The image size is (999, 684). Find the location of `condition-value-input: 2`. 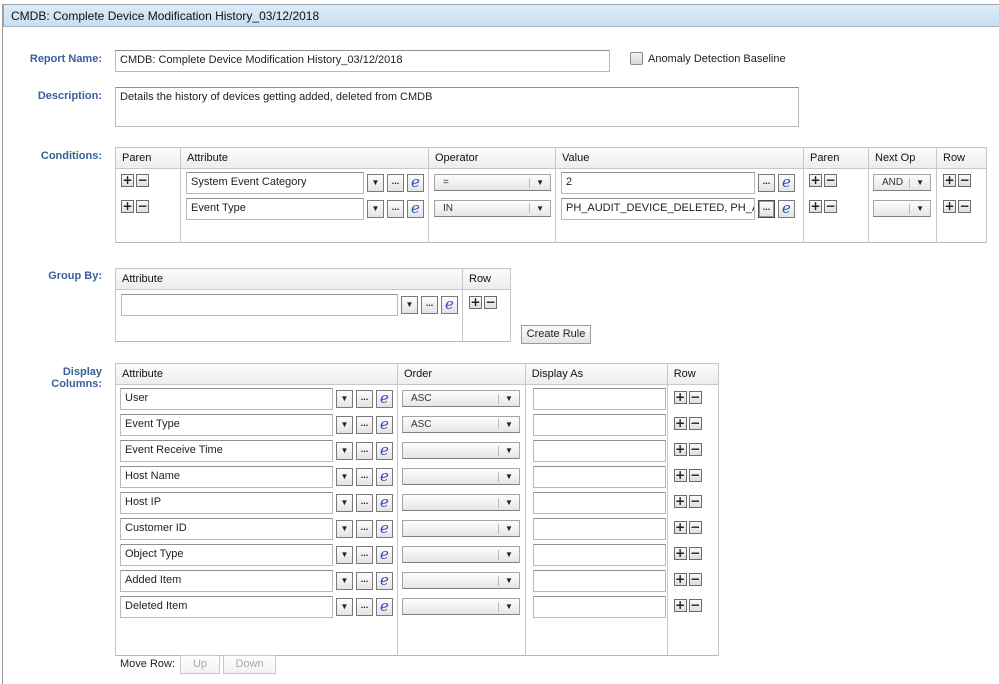

condition-value-input: 2 is located at coordinates (658, 183).